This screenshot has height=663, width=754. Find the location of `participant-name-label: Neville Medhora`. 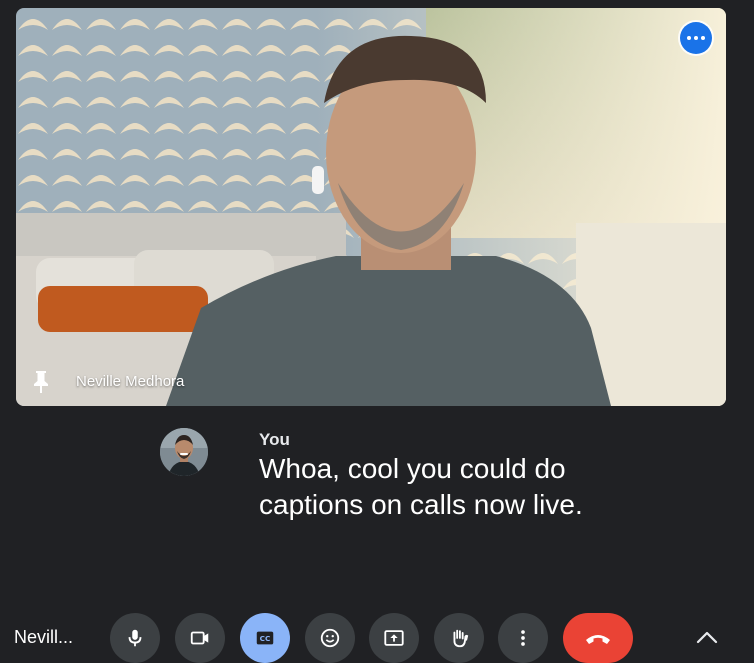

participant-name-label: Neville Medhora is located at coordinates (130, 381).